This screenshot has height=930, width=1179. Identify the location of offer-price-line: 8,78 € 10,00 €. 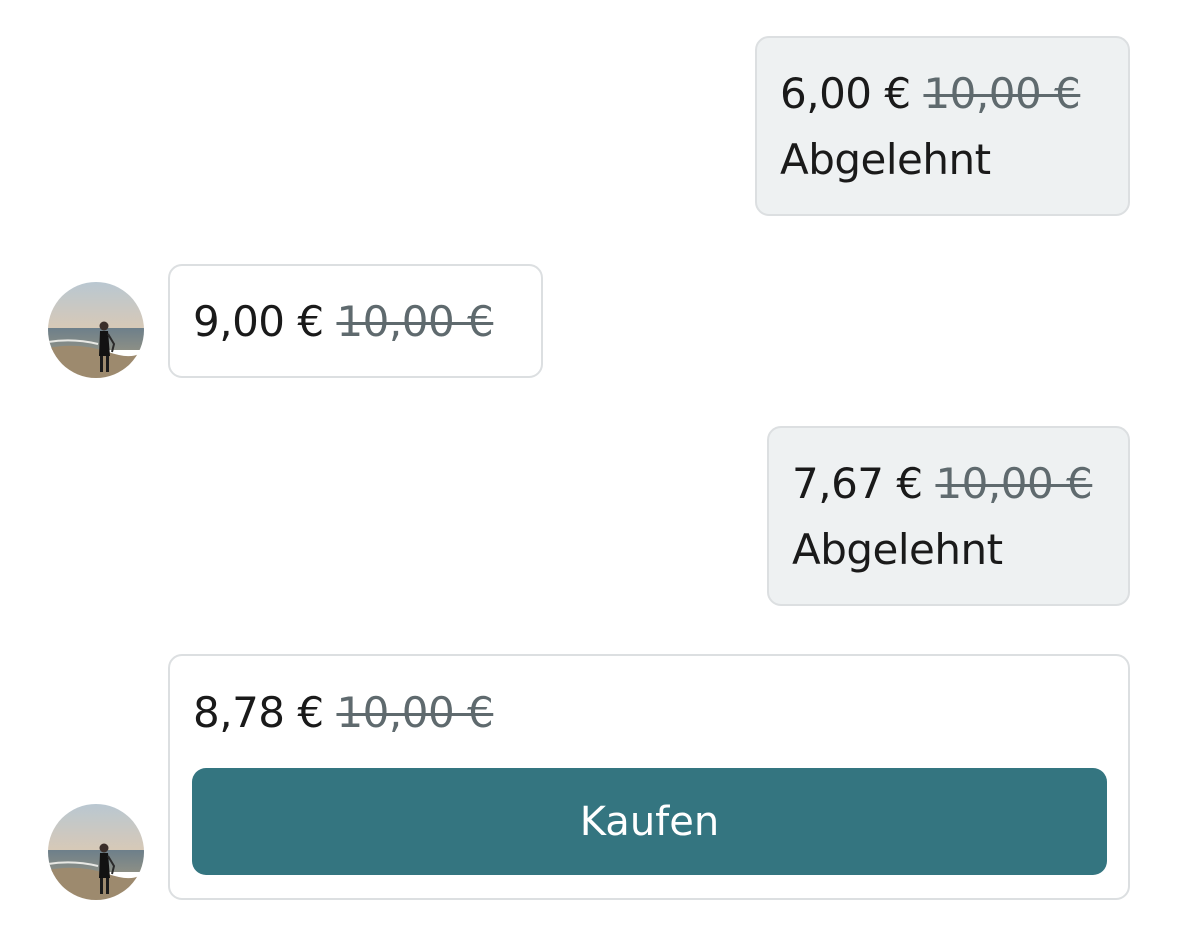
(343, 713).